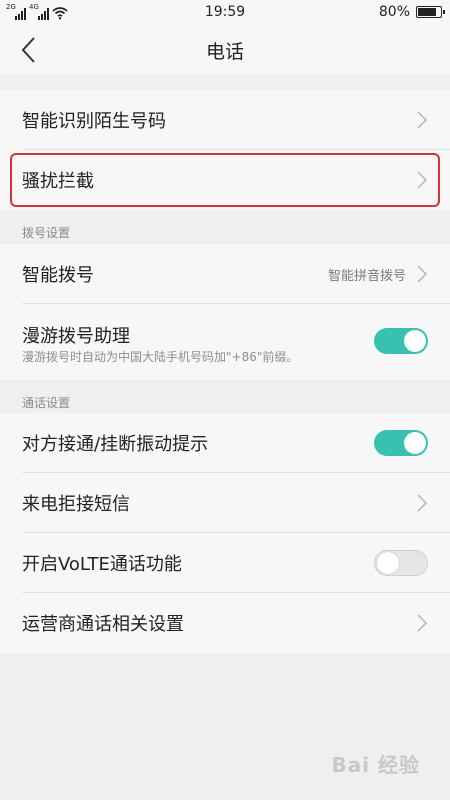 This screenshot has width=450, height=800. I want to click on row-vibrate-on-connect: 对方接通/挂断振动提示, so click(236, 443).